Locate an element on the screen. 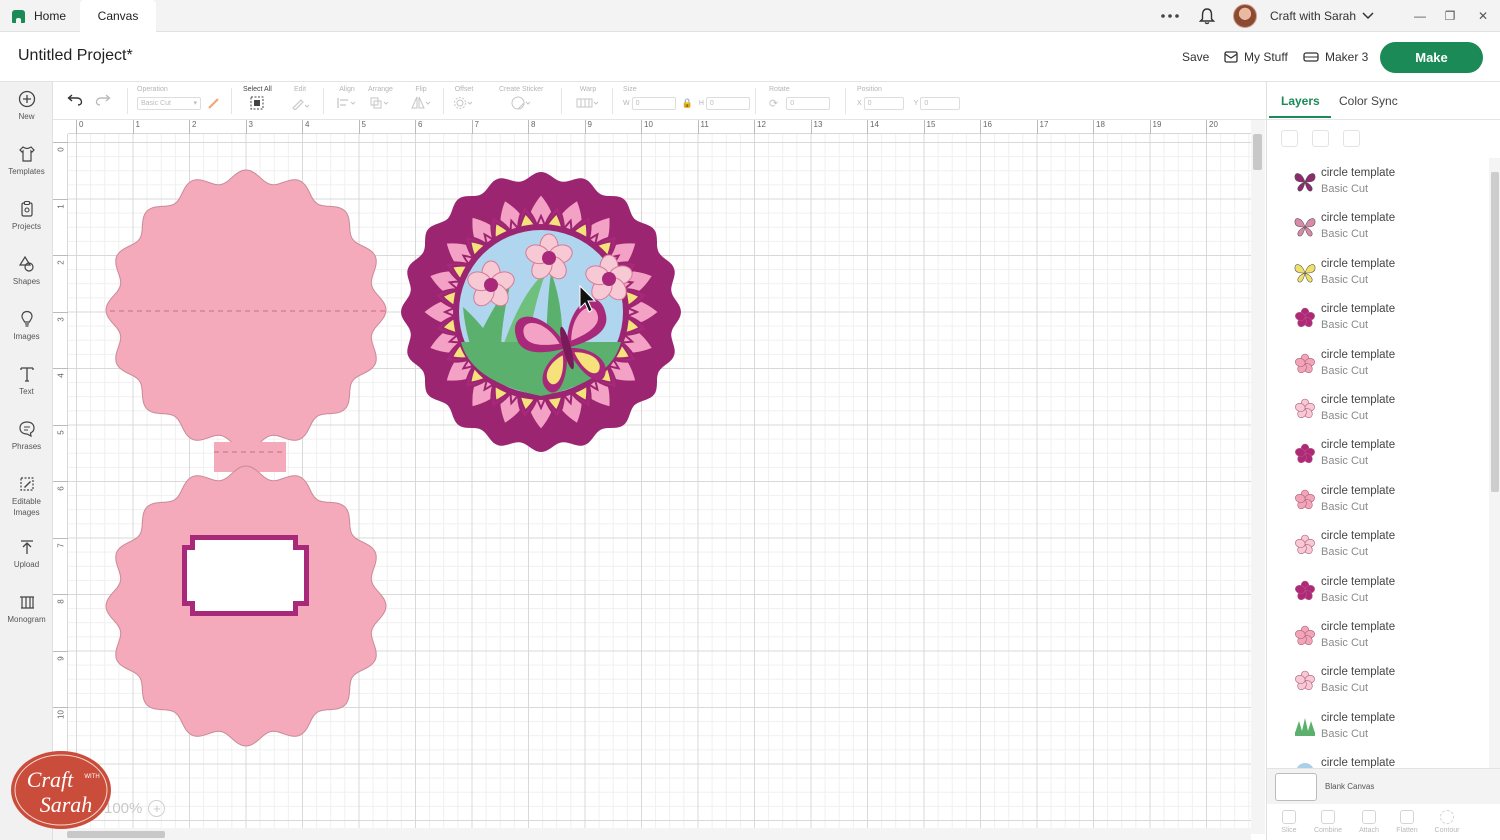 The image size is (1500, 840). pen-color-icon is located at coordinates (214, 103).